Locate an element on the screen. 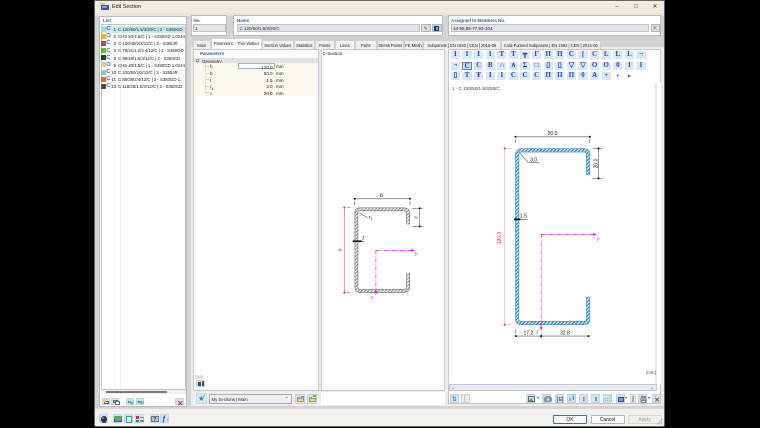  svg-text: 20.0 is located at coordinates (596, 163).